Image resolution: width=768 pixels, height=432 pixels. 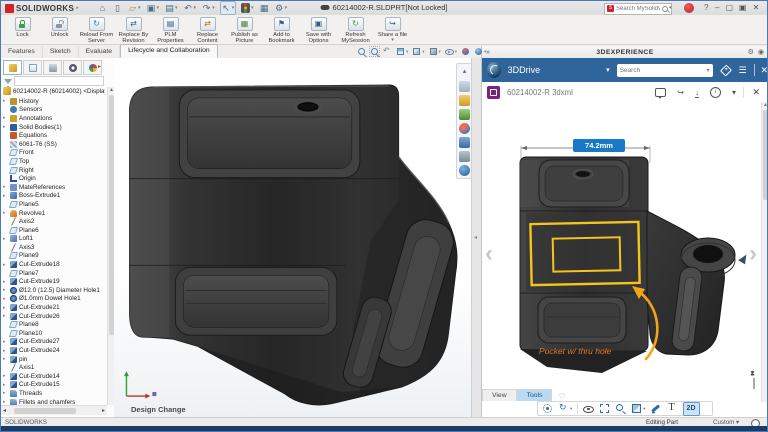 What do you see at coordinates (103, 410) in the screenshot?
I see `scroll-right-icon: ▸` at bounding box center [103, 410].